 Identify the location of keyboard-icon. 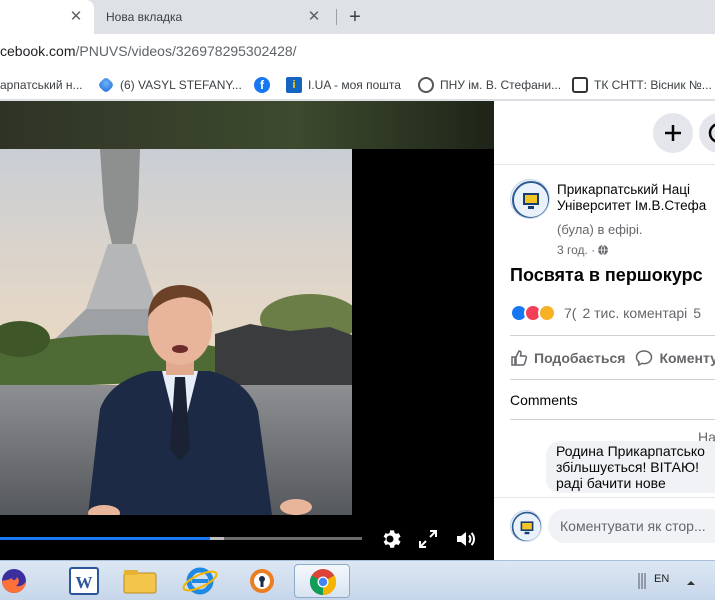
(643, 581).